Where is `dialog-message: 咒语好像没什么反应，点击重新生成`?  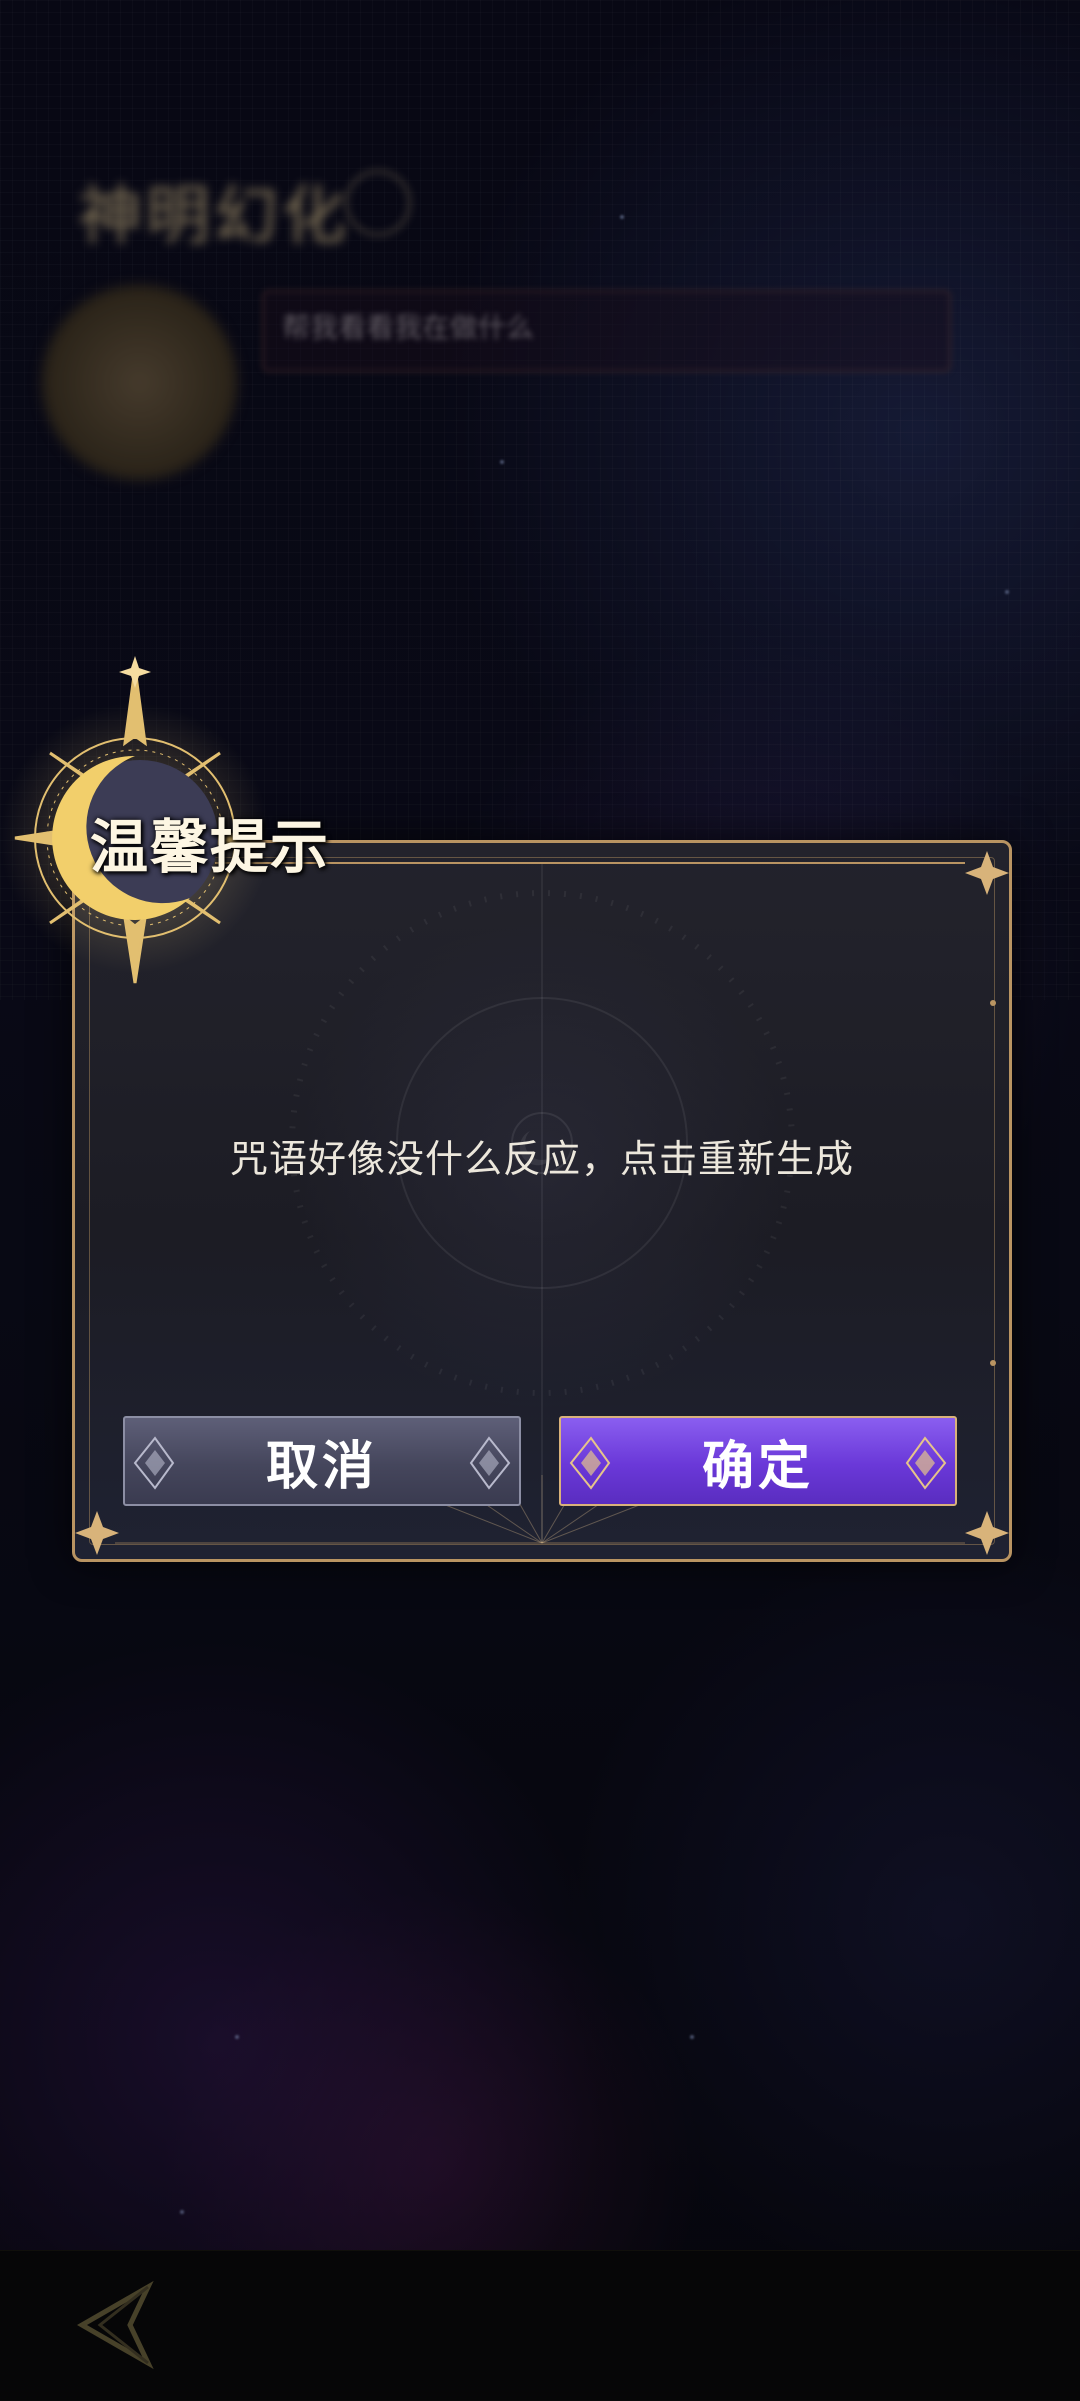
dialog-message: 咒语好像没什么反应，点击重新生成 is located at coordinates (541, 1159).